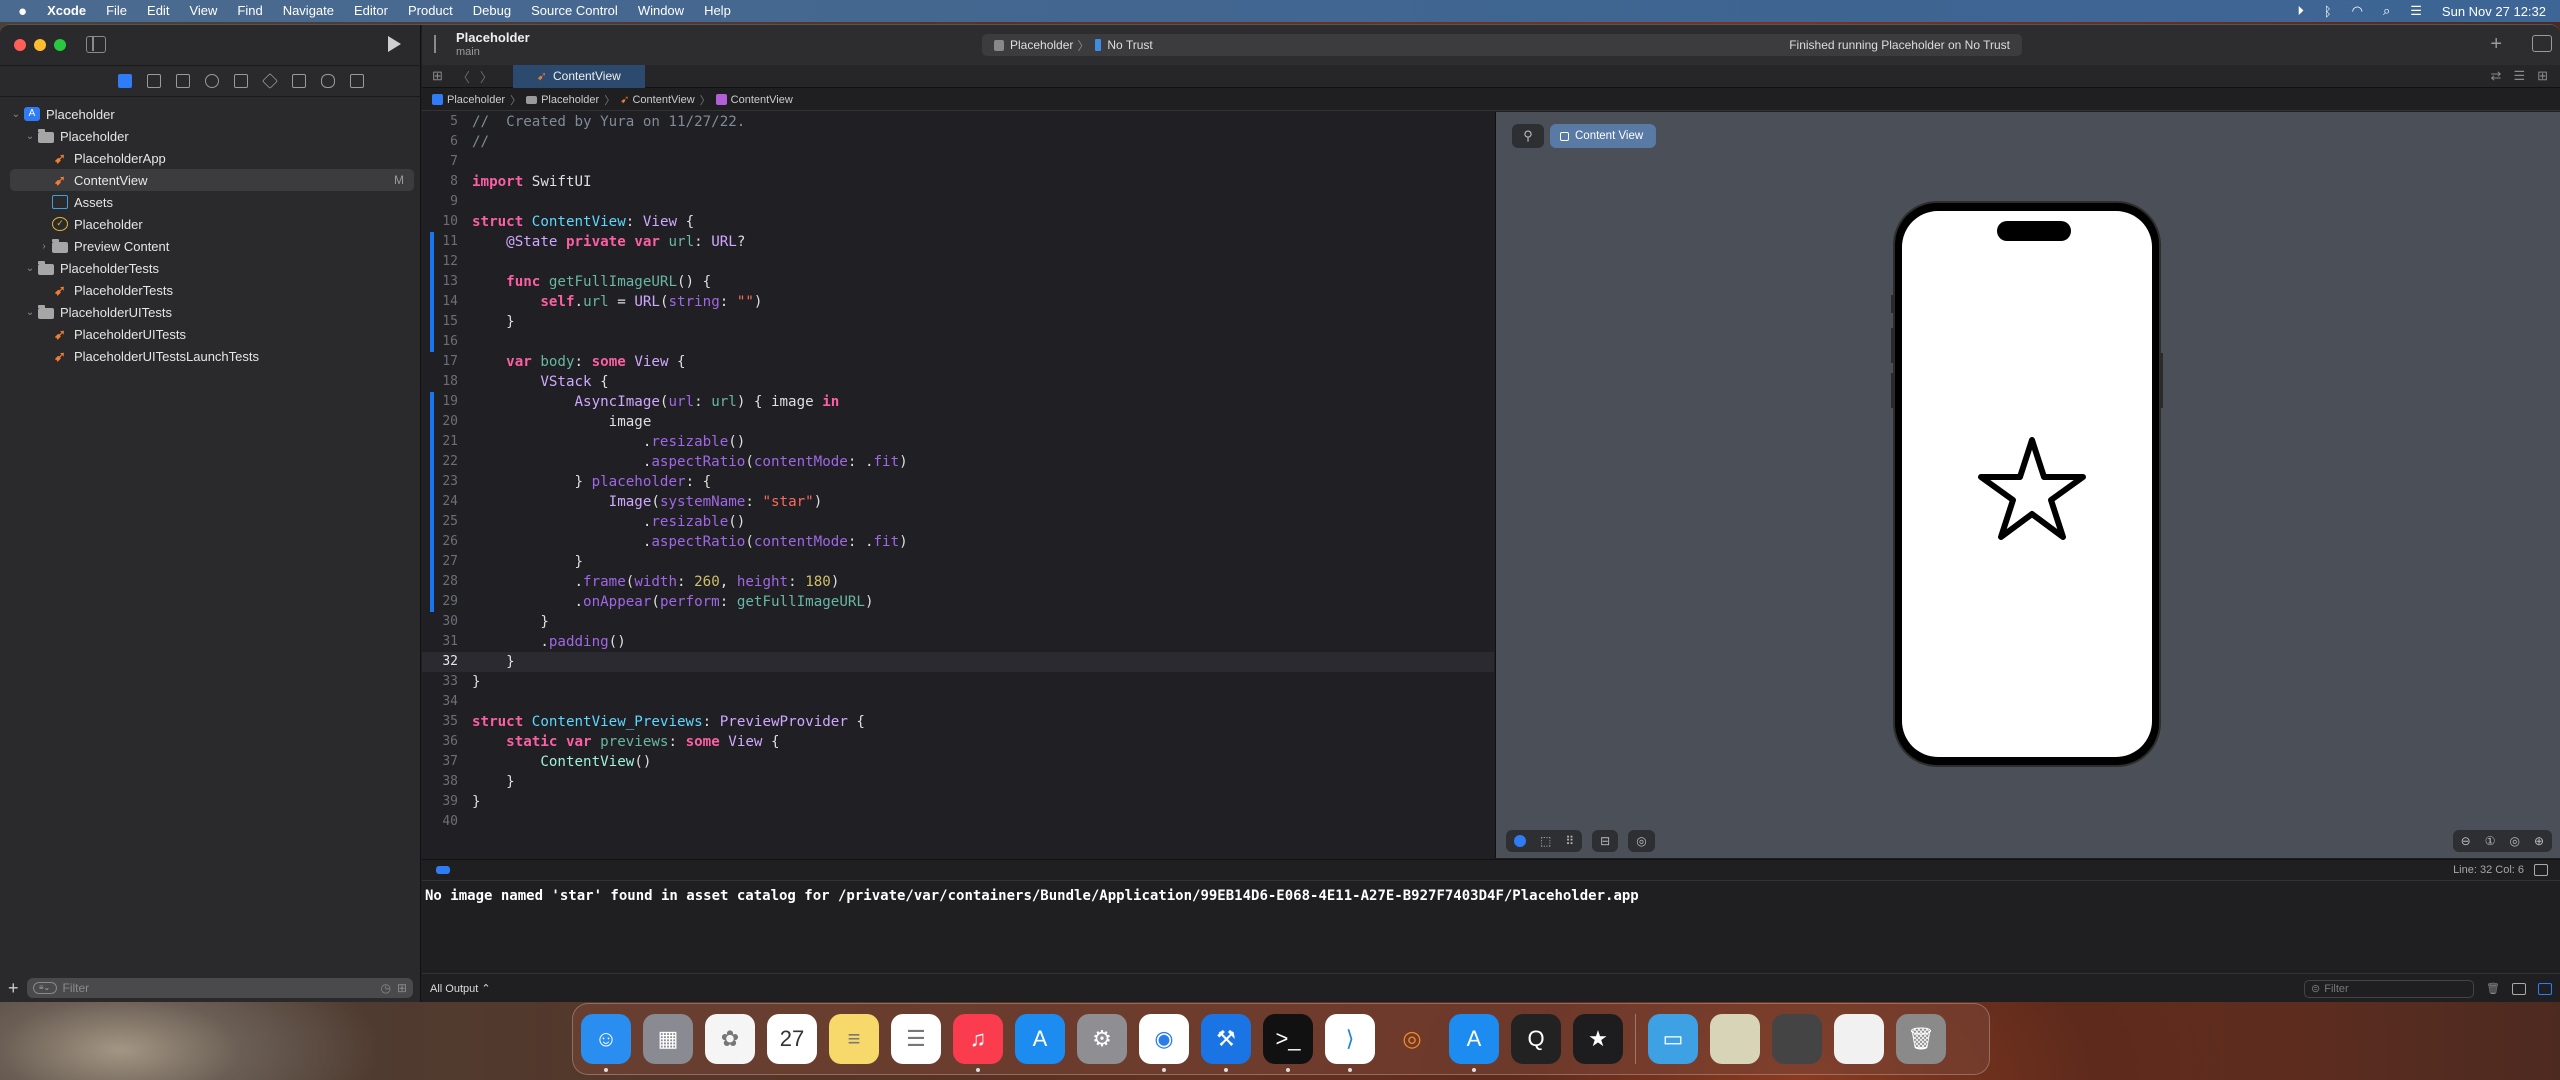 The image size is (2560, 1080). What do you see at coordinates (1605, 841) in the screenshot?
I see `device-settings-icon: ⊟` at bounding box center [1605, 841].